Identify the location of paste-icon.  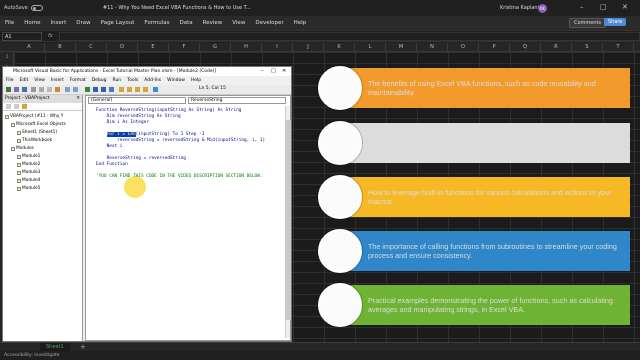
(49, 89).